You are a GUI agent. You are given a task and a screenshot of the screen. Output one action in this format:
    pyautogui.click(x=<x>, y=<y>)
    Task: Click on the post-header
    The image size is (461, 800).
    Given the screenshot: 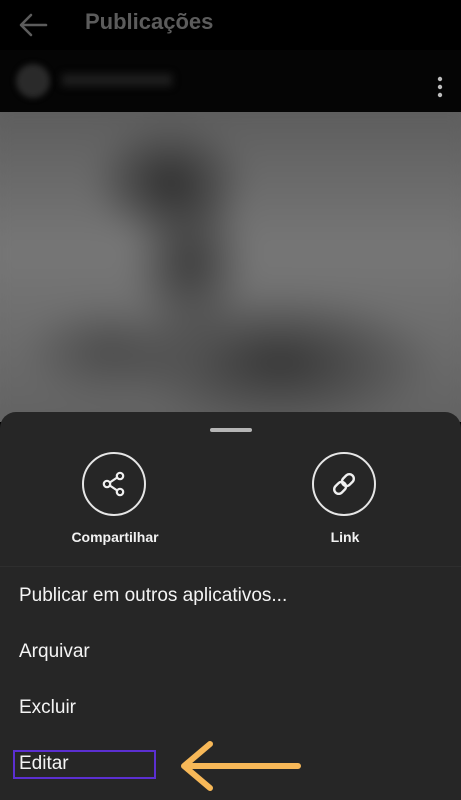 What is the action you would take?
    pyautogui.click(x=230, y=81)
    